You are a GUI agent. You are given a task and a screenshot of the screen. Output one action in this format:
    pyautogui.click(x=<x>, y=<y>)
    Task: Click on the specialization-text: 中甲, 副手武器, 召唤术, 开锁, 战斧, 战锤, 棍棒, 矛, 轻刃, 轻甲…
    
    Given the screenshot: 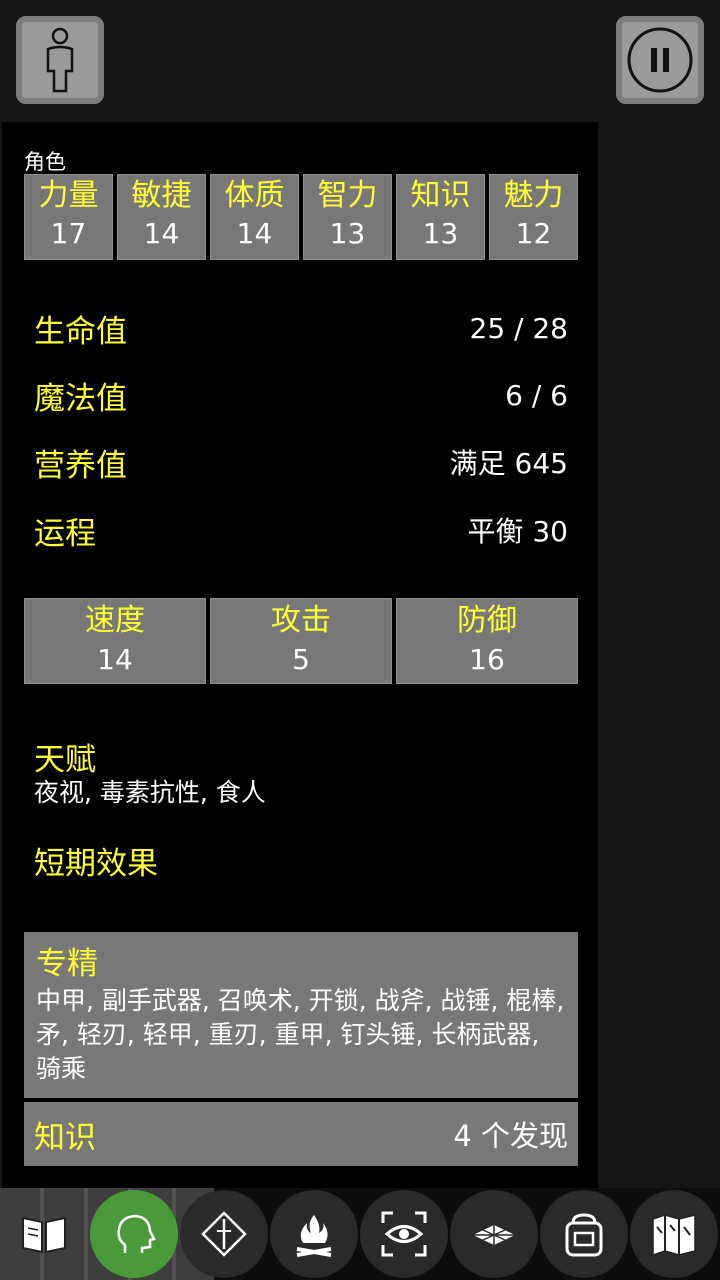 What is the action you would take?
    pyautogui.click(x=300, y=1034)
    